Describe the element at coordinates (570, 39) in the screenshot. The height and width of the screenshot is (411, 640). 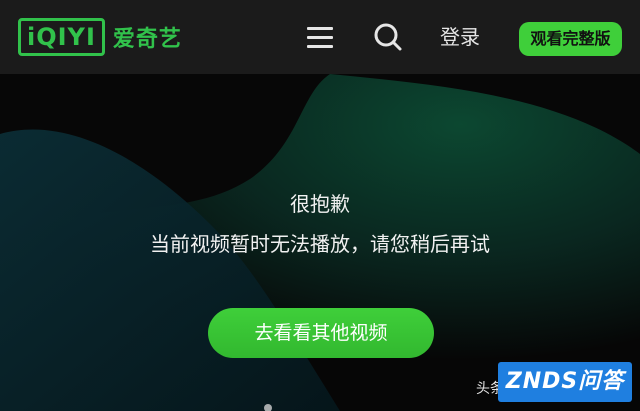
I see `watch-full-version-button: 观看完整版` at that location.